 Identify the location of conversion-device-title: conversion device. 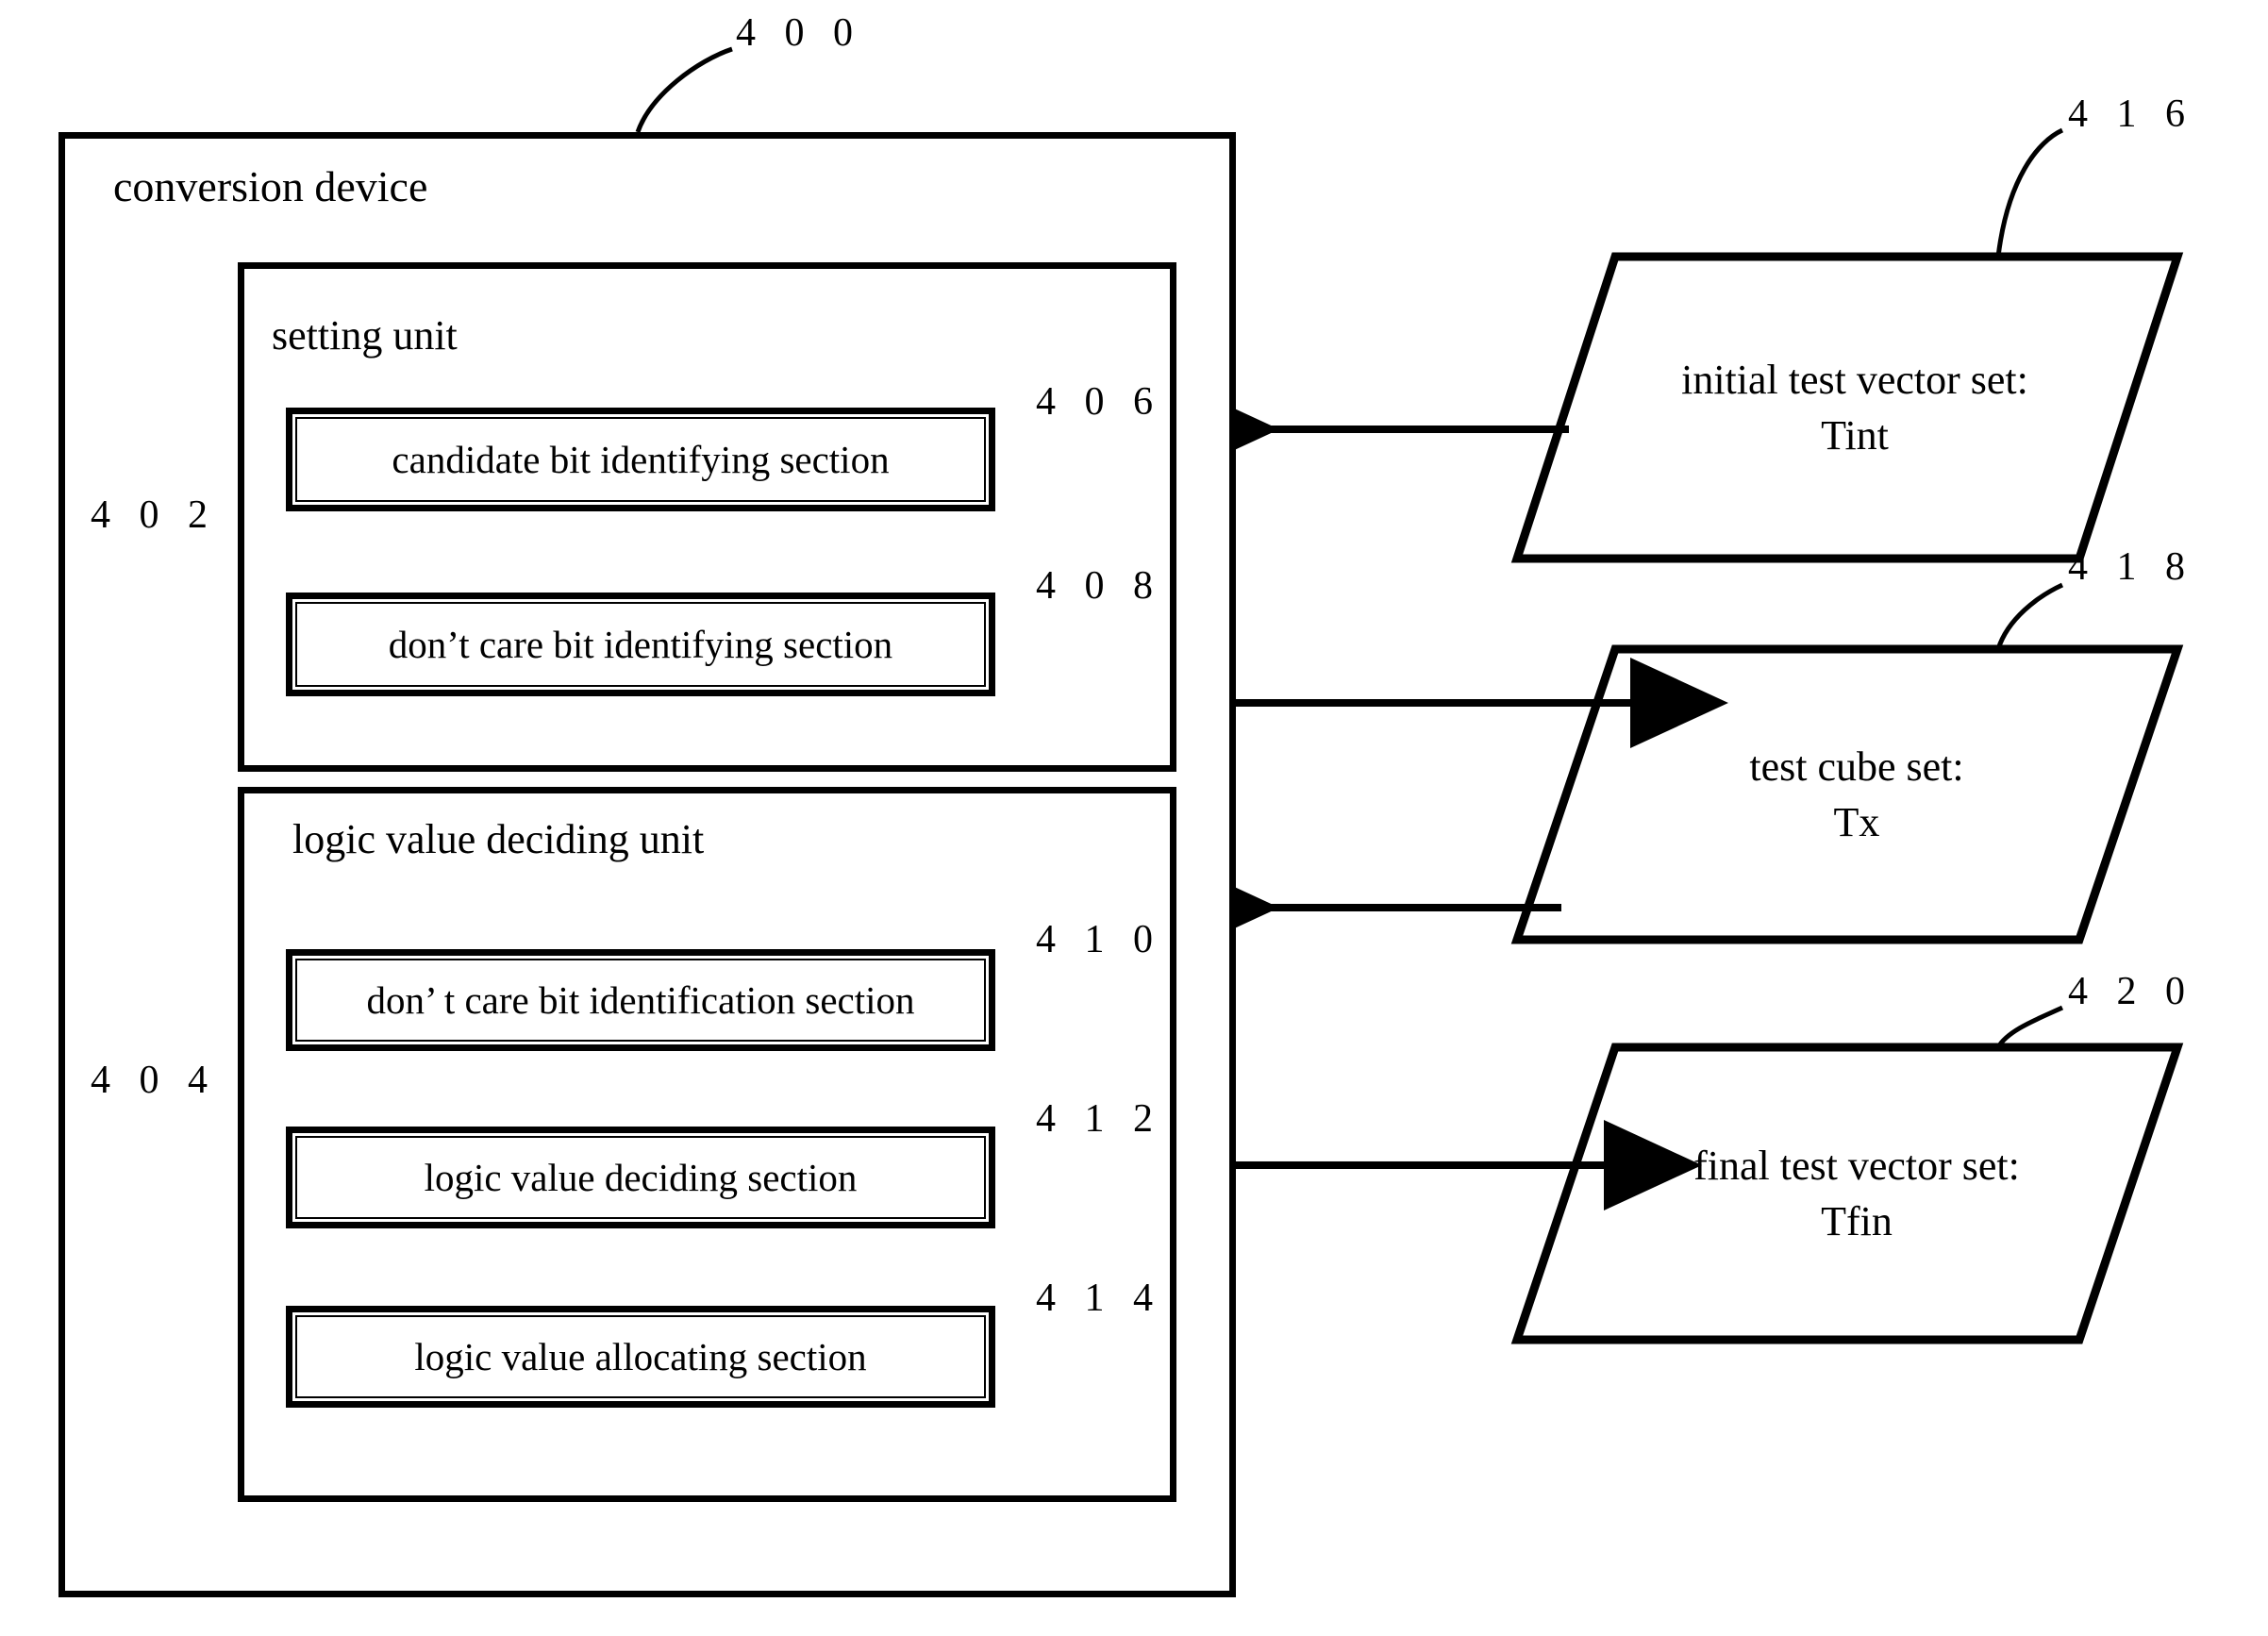
(270, 186).